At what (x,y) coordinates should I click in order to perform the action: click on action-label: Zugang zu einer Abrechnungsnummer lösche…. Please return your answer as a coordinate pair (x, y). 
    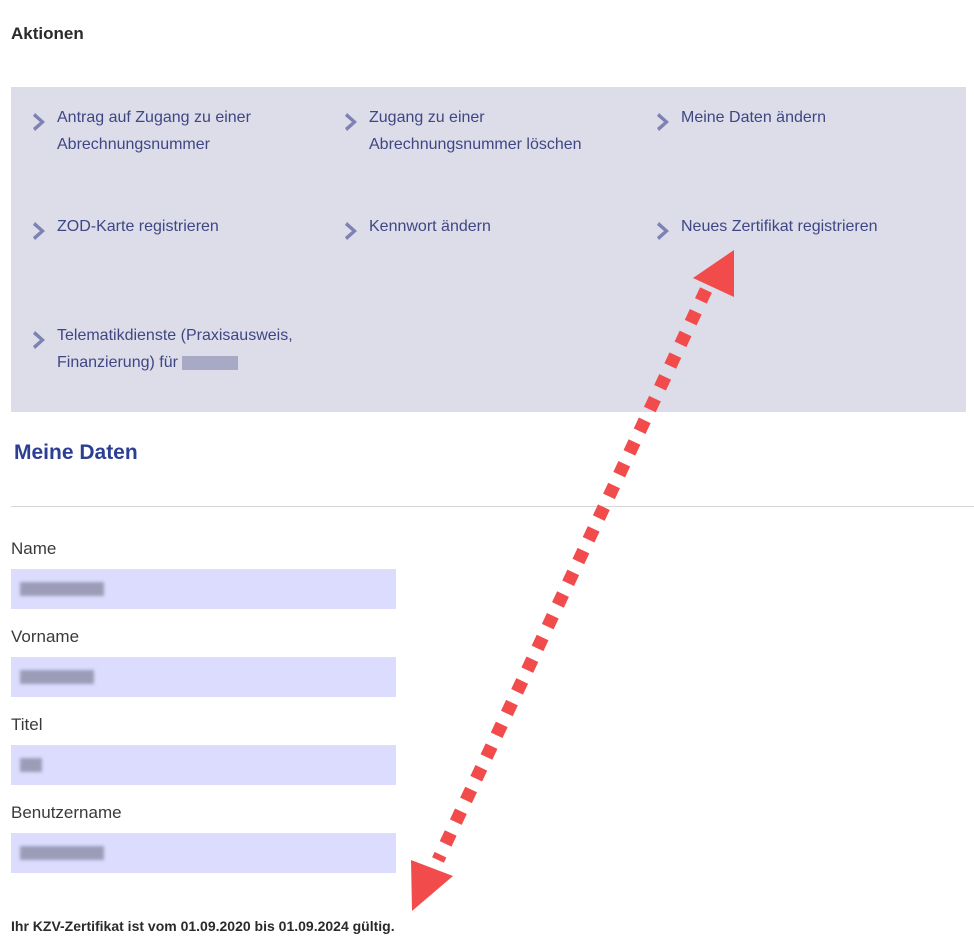
    Looking at the image, I should click on (475, 131).